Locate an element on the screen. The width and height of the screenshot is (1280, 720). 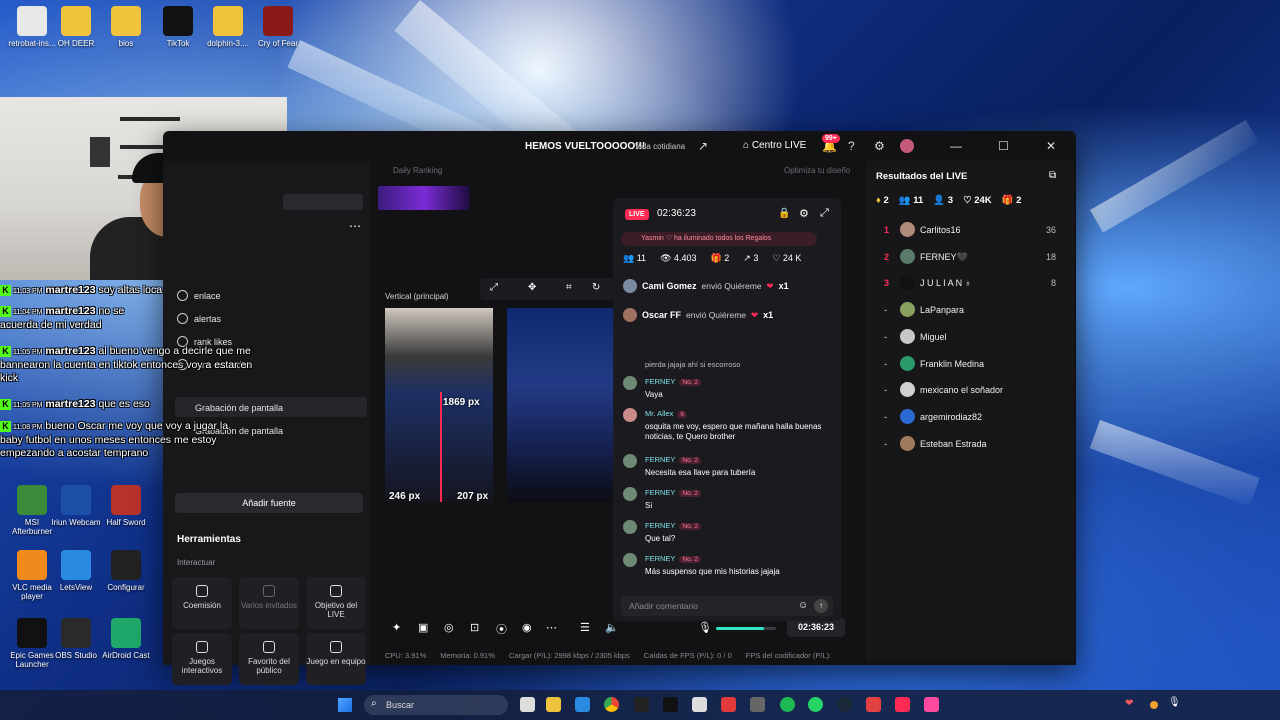
desktop-icon: Cry of Fear is located at coordinates (278, 27).